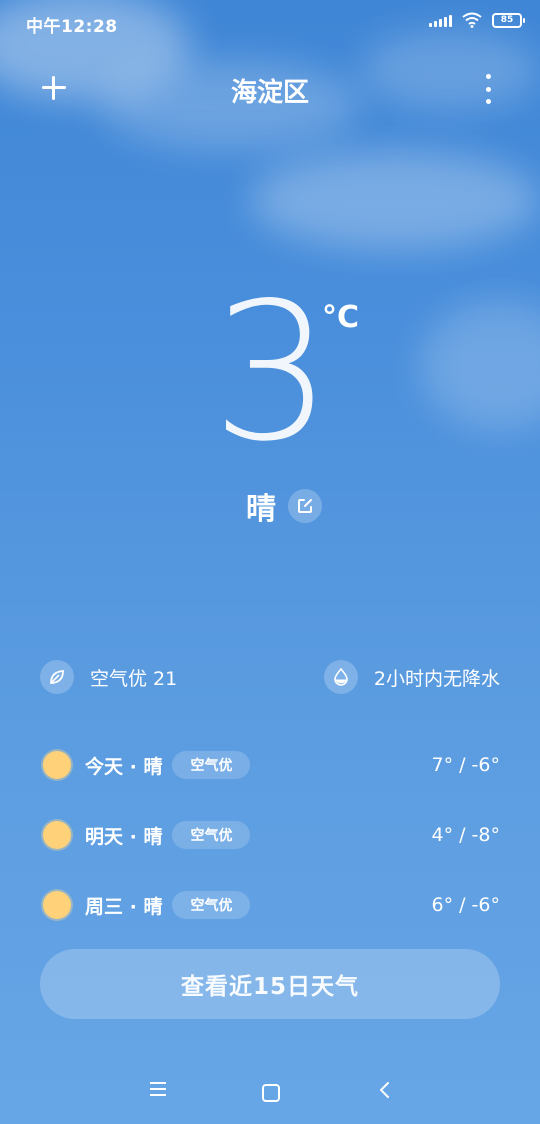  Describe the element at coordinates (436, 678) in the screenshot. I see `precipitation-text: 2小时内无降水` at that location.